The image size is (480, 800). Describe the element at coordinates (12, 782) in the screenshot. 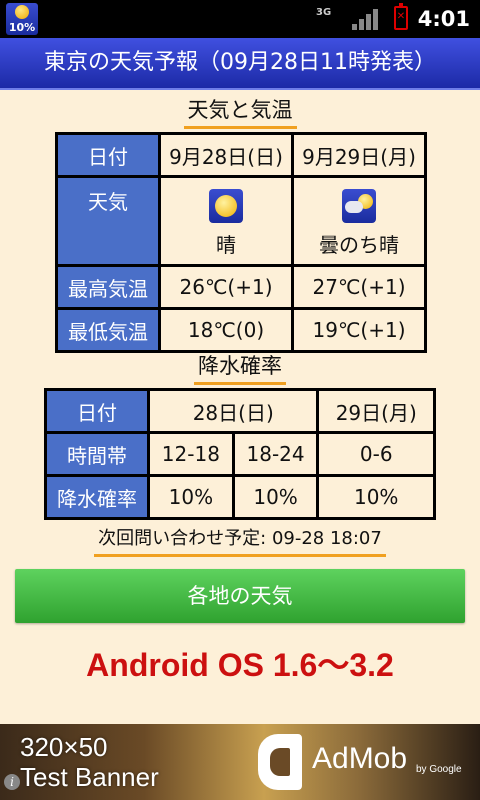

I see `info-icon: i` at that location.